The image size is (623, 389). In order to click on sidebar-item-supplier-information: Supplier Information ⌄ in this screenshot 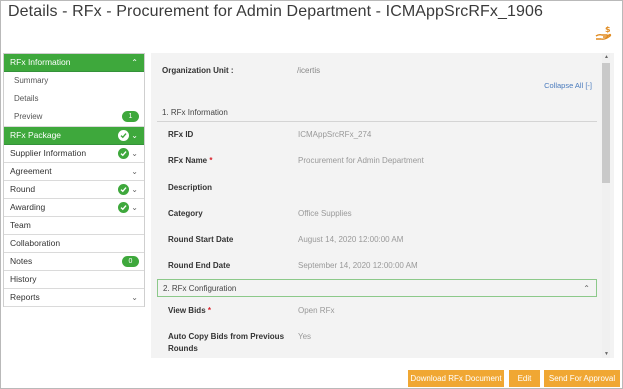, I will do `click(74, 154)`.